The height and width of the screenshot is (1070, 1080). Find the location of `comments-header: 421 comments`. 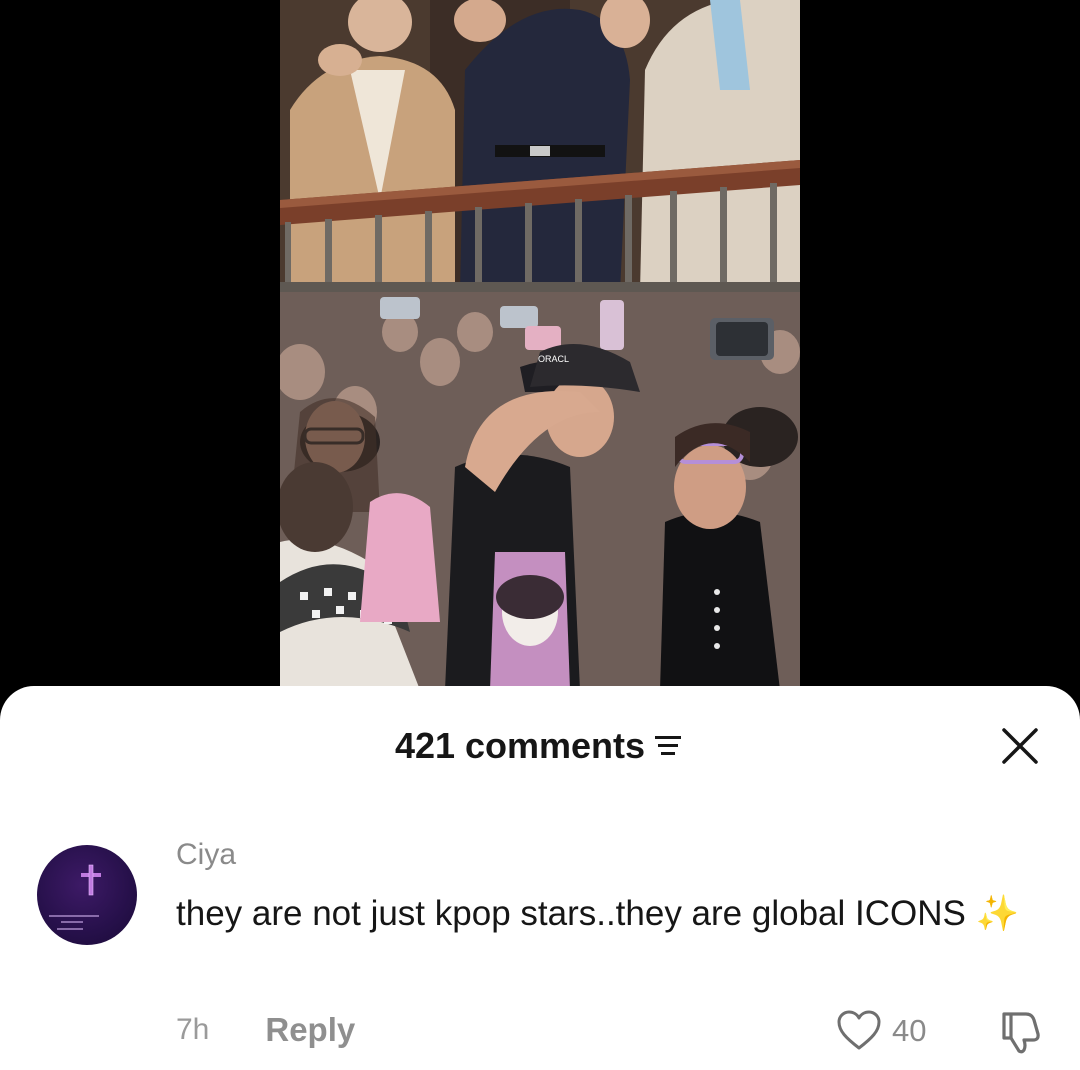

comments-header: 421 comments is located at coordinates (540, 746).